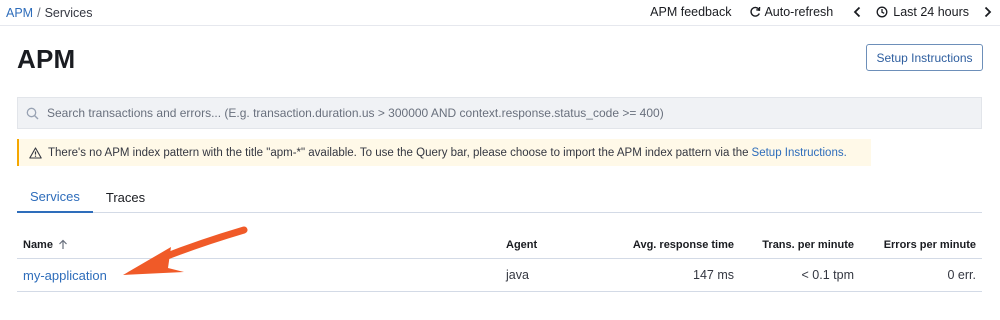 The width and height of the screenshot is (1000, 320). What do you see at coordinates (713, 275) in the screenshot?
I see `response-time-cell: 147 ms` at bounding box center [713, 275].